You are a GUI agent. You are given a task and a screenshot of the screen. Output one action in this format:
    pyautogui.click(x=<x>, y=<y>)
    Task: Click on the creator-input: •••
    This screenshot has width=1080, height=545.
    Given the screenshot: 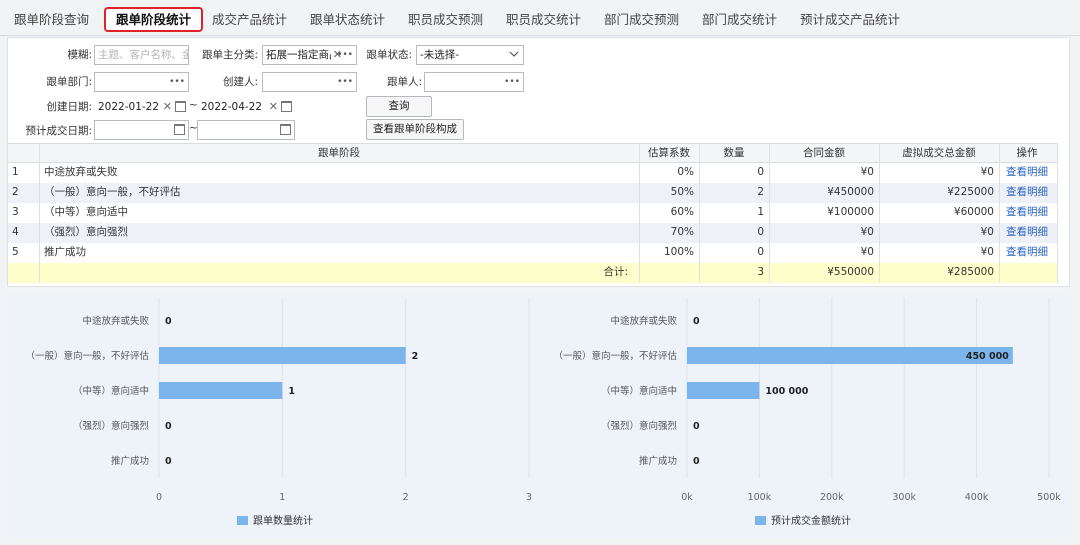 What is the action you would take?
    pyautogui.click(x=309, y=82)
    